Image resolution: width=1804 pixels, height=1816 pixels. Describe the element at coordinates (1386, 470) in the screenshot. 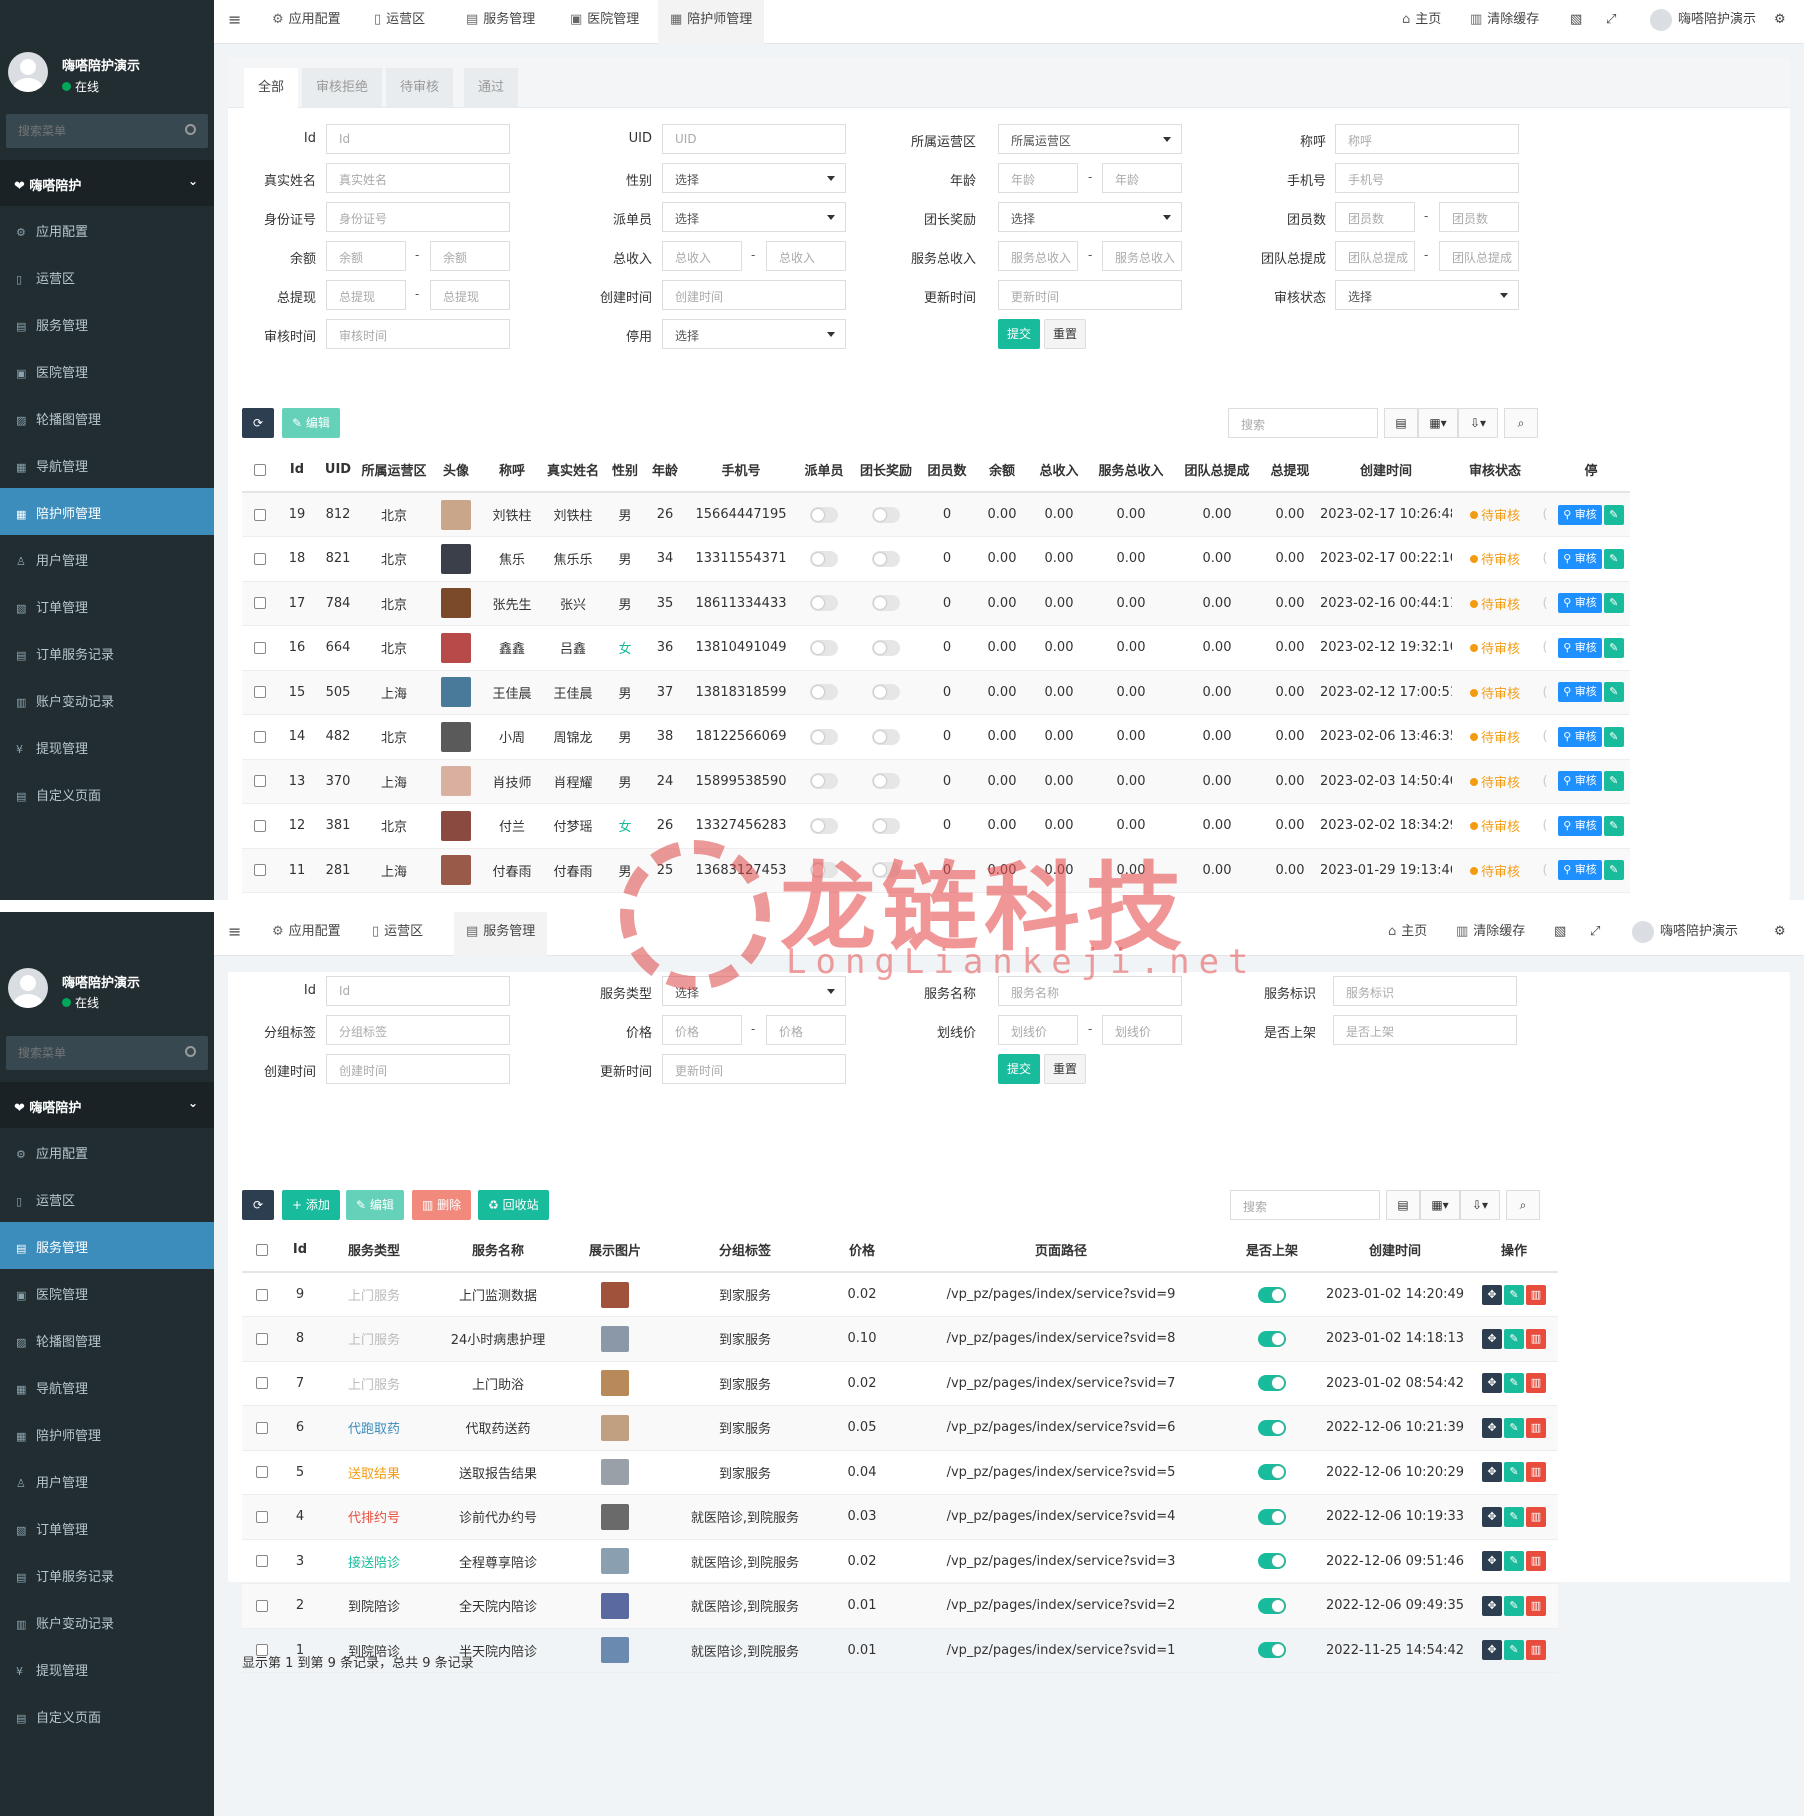

I see `column-header: 创建时间` at that location.